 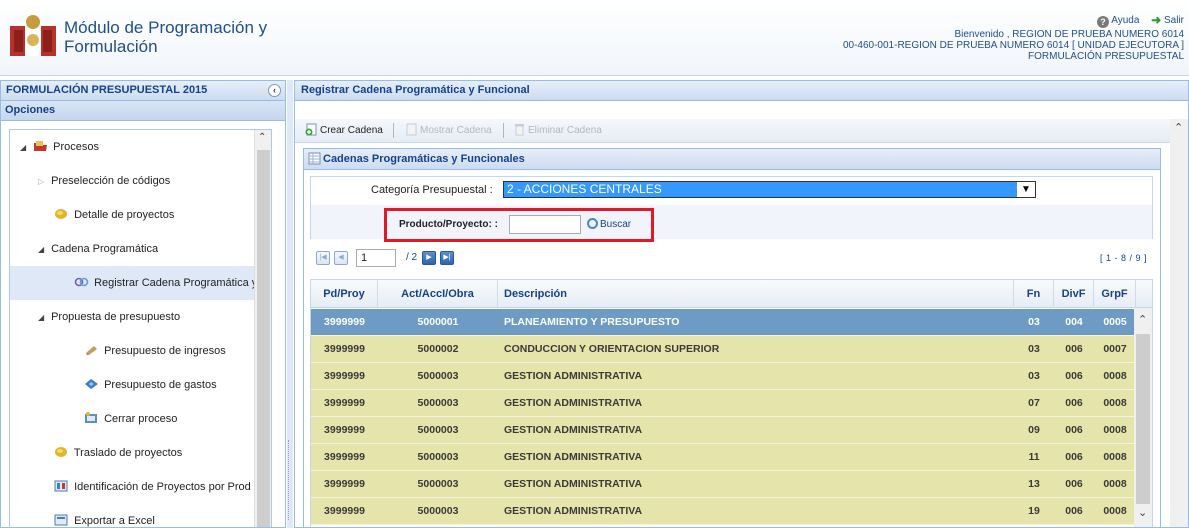 I want to click on collapse-sidebar-icon: ‹, so click(x=274, y=90).